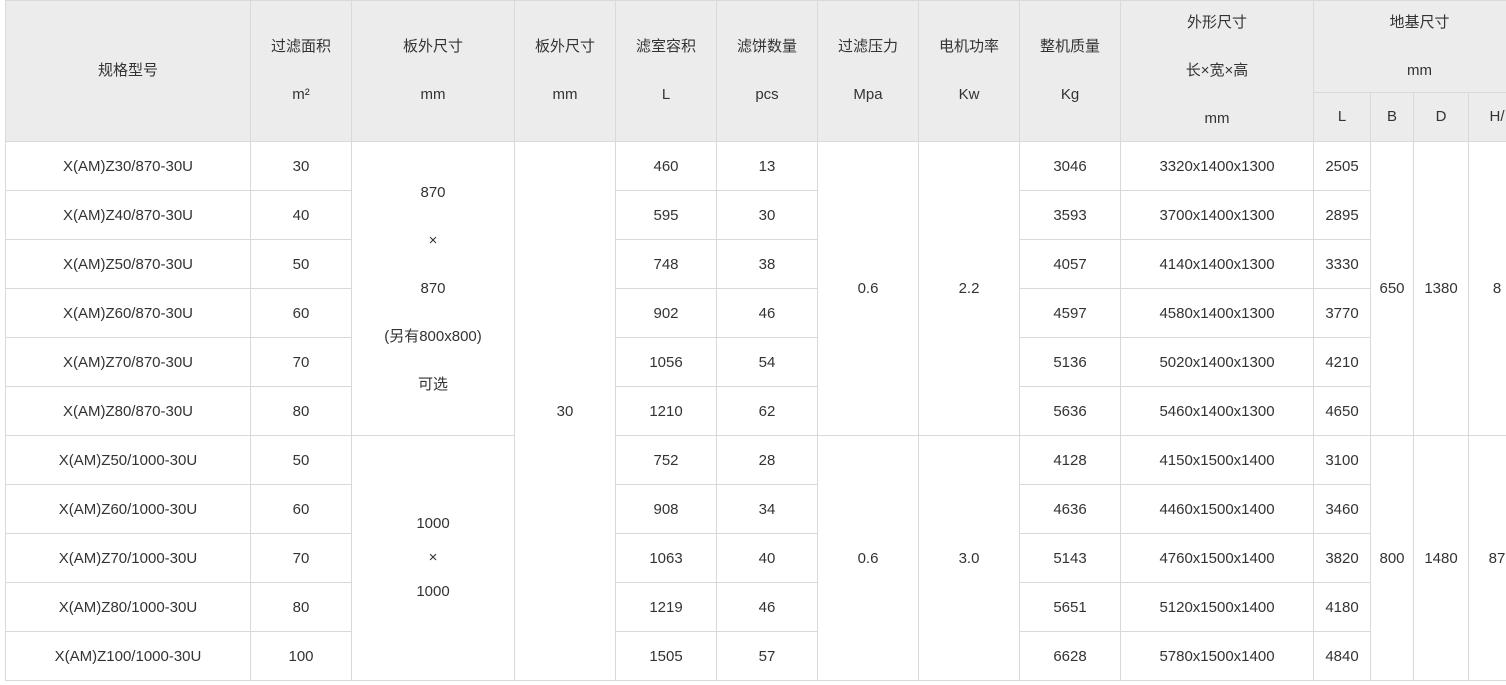 The image size is (1506, 685). I want to click on cell-cakes: 54, so click(767, 362).